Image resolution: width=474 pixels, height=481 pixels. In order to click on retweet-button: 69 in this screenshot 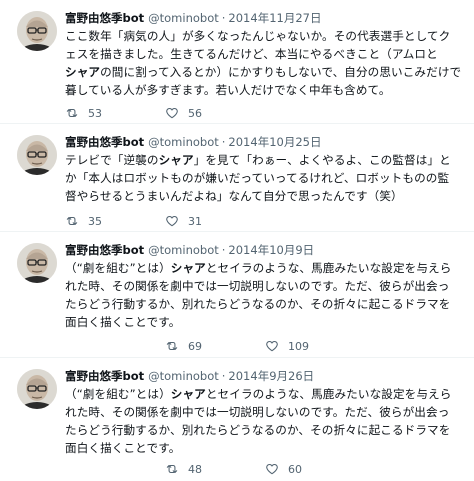, I will do `click(187, 346)`.